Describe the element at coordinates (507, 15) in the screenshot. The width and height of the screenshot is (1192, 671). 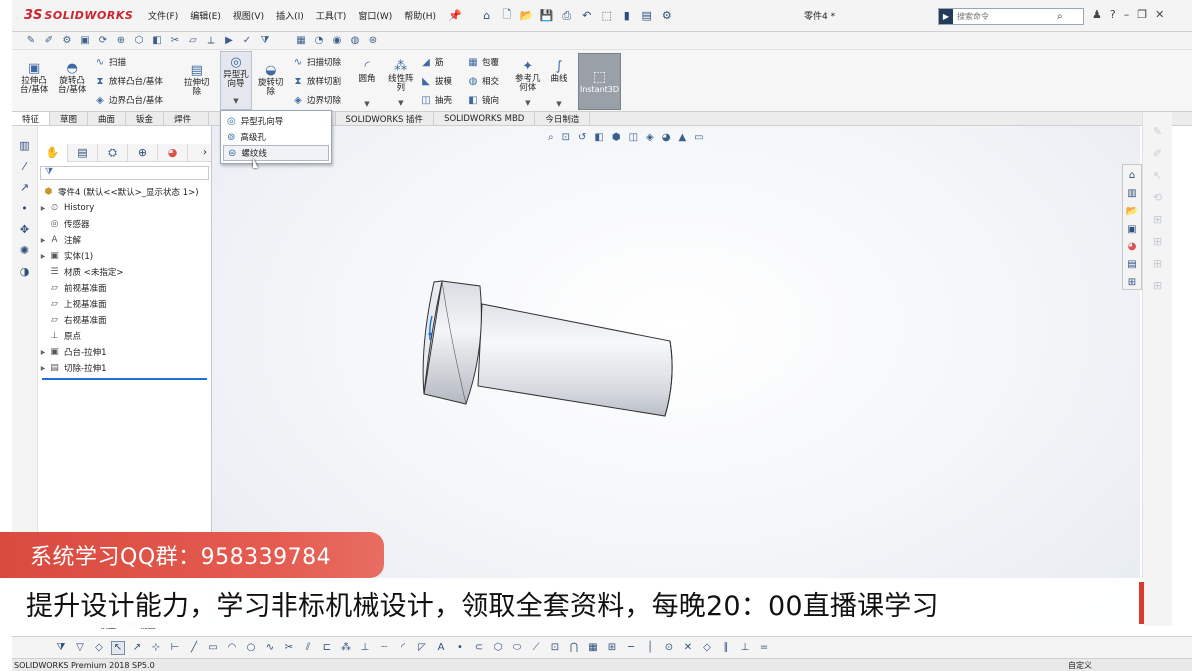
I see `new-document-icon: 🗋` at that location.